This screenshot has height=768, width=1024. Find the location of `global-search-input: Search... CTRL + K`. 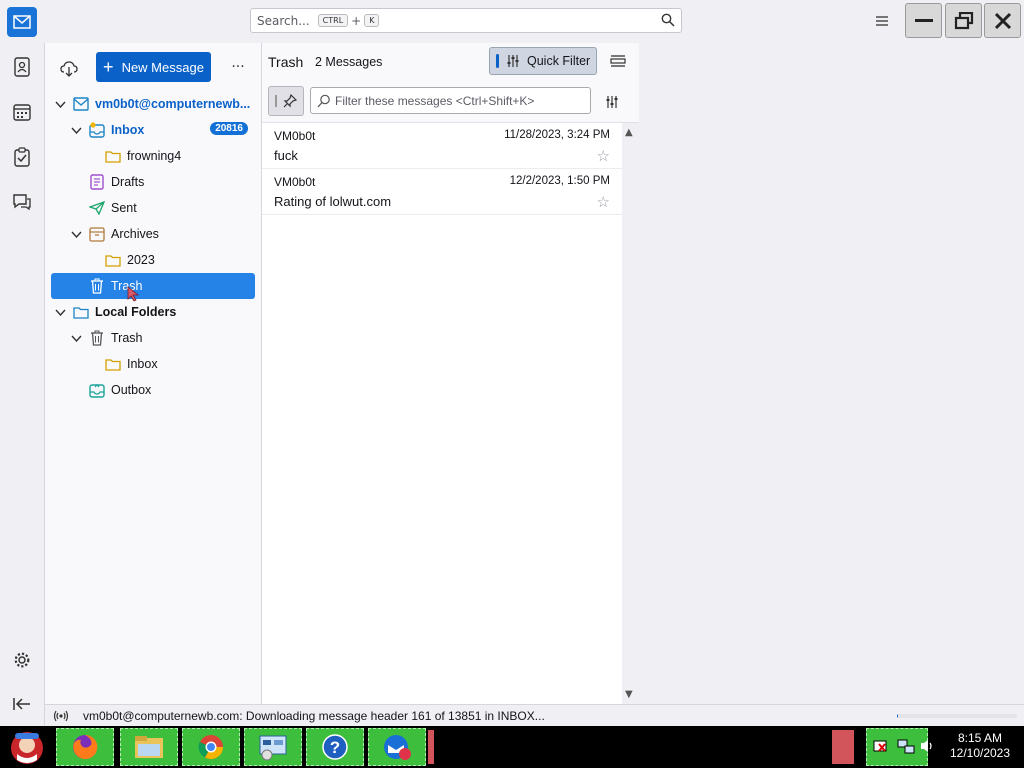

global-search-input: Search... CTRL + K is located at coordinates (466, 20).